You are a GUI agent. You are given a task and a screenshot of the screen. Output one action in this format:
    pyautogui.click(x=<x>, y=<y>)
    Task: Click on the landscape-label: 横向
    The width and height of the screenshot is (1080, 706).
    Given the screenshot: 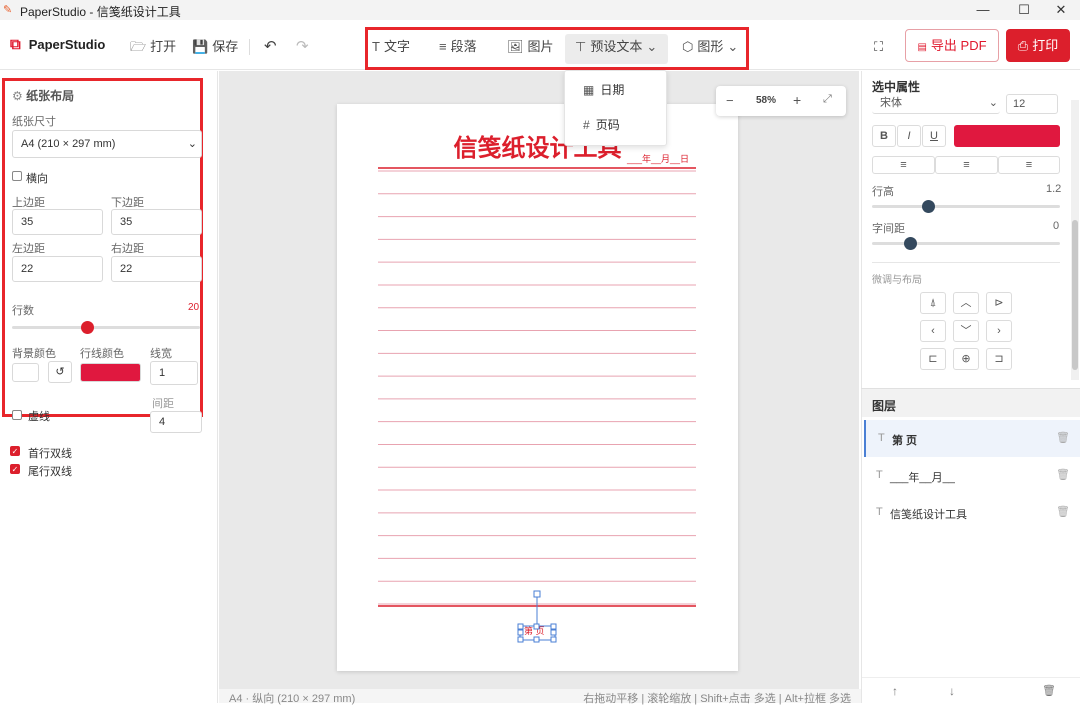 What is the action you would take?
    pyautogui.click(x=37, y=179)
    